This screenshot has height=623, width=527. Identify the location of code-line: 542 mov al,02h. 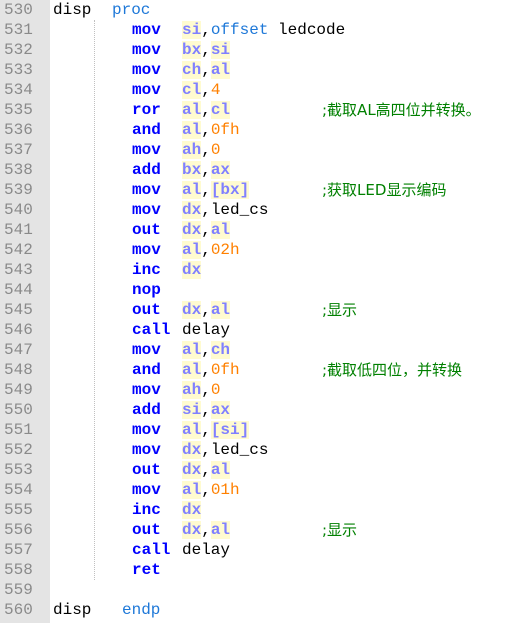
(263, 250).